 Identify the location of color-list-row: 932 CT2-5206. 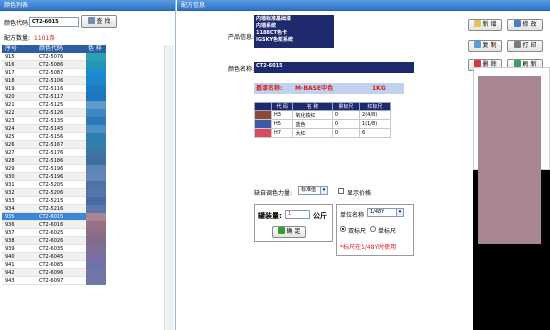
(54, 193).